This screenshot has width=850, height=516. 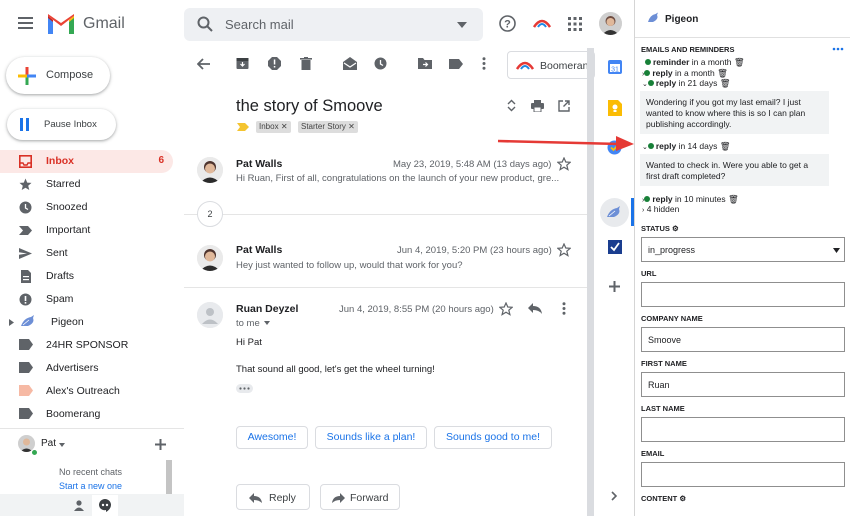 I want to click on delete-icon, so click(x=306, y=63).